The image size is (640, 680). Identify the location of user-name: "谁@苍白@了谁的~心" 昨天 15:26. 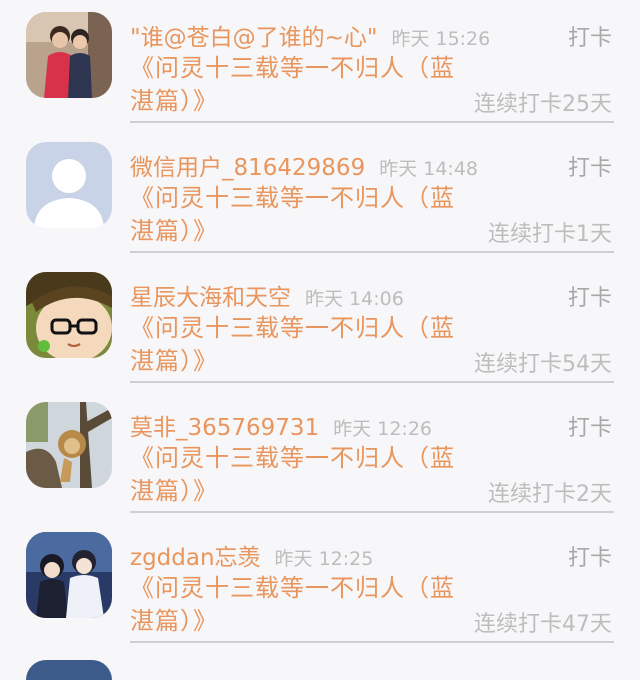
(310, 35).